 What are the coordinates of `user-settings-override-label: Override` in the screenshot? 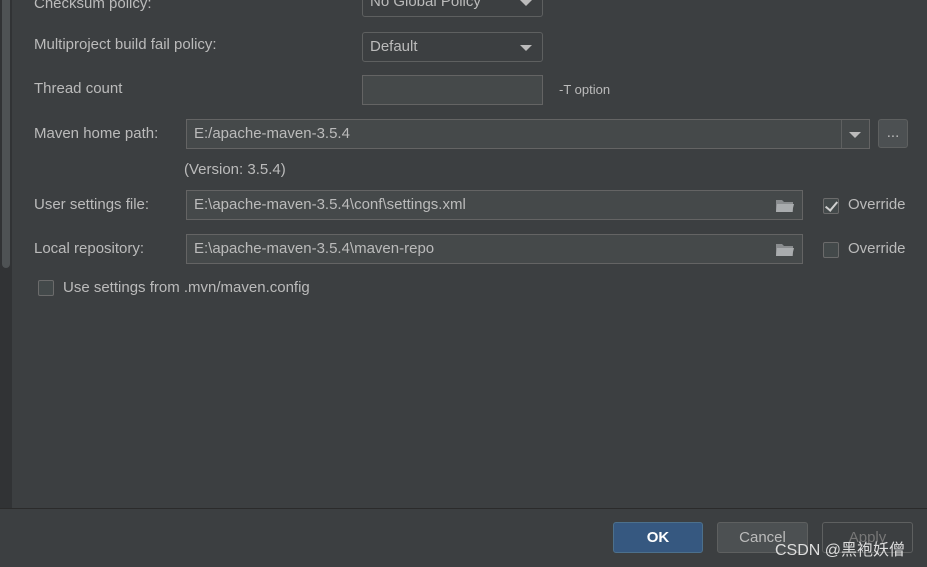 It's located at (877, 204).